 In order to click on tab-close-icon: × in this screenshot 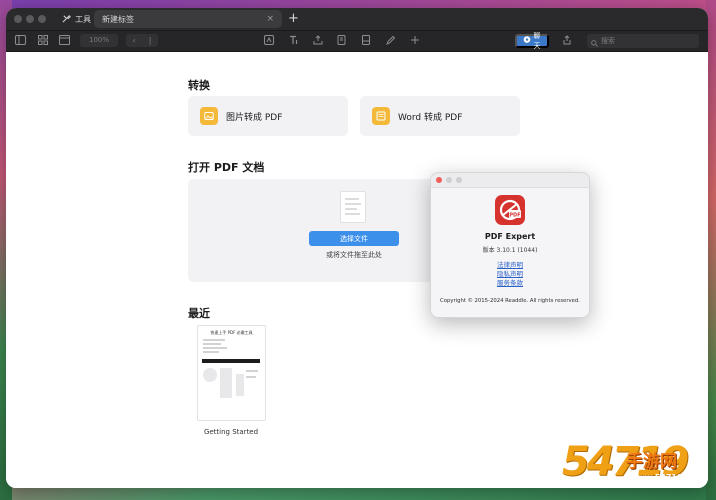, I will do `click(270, 19)`.